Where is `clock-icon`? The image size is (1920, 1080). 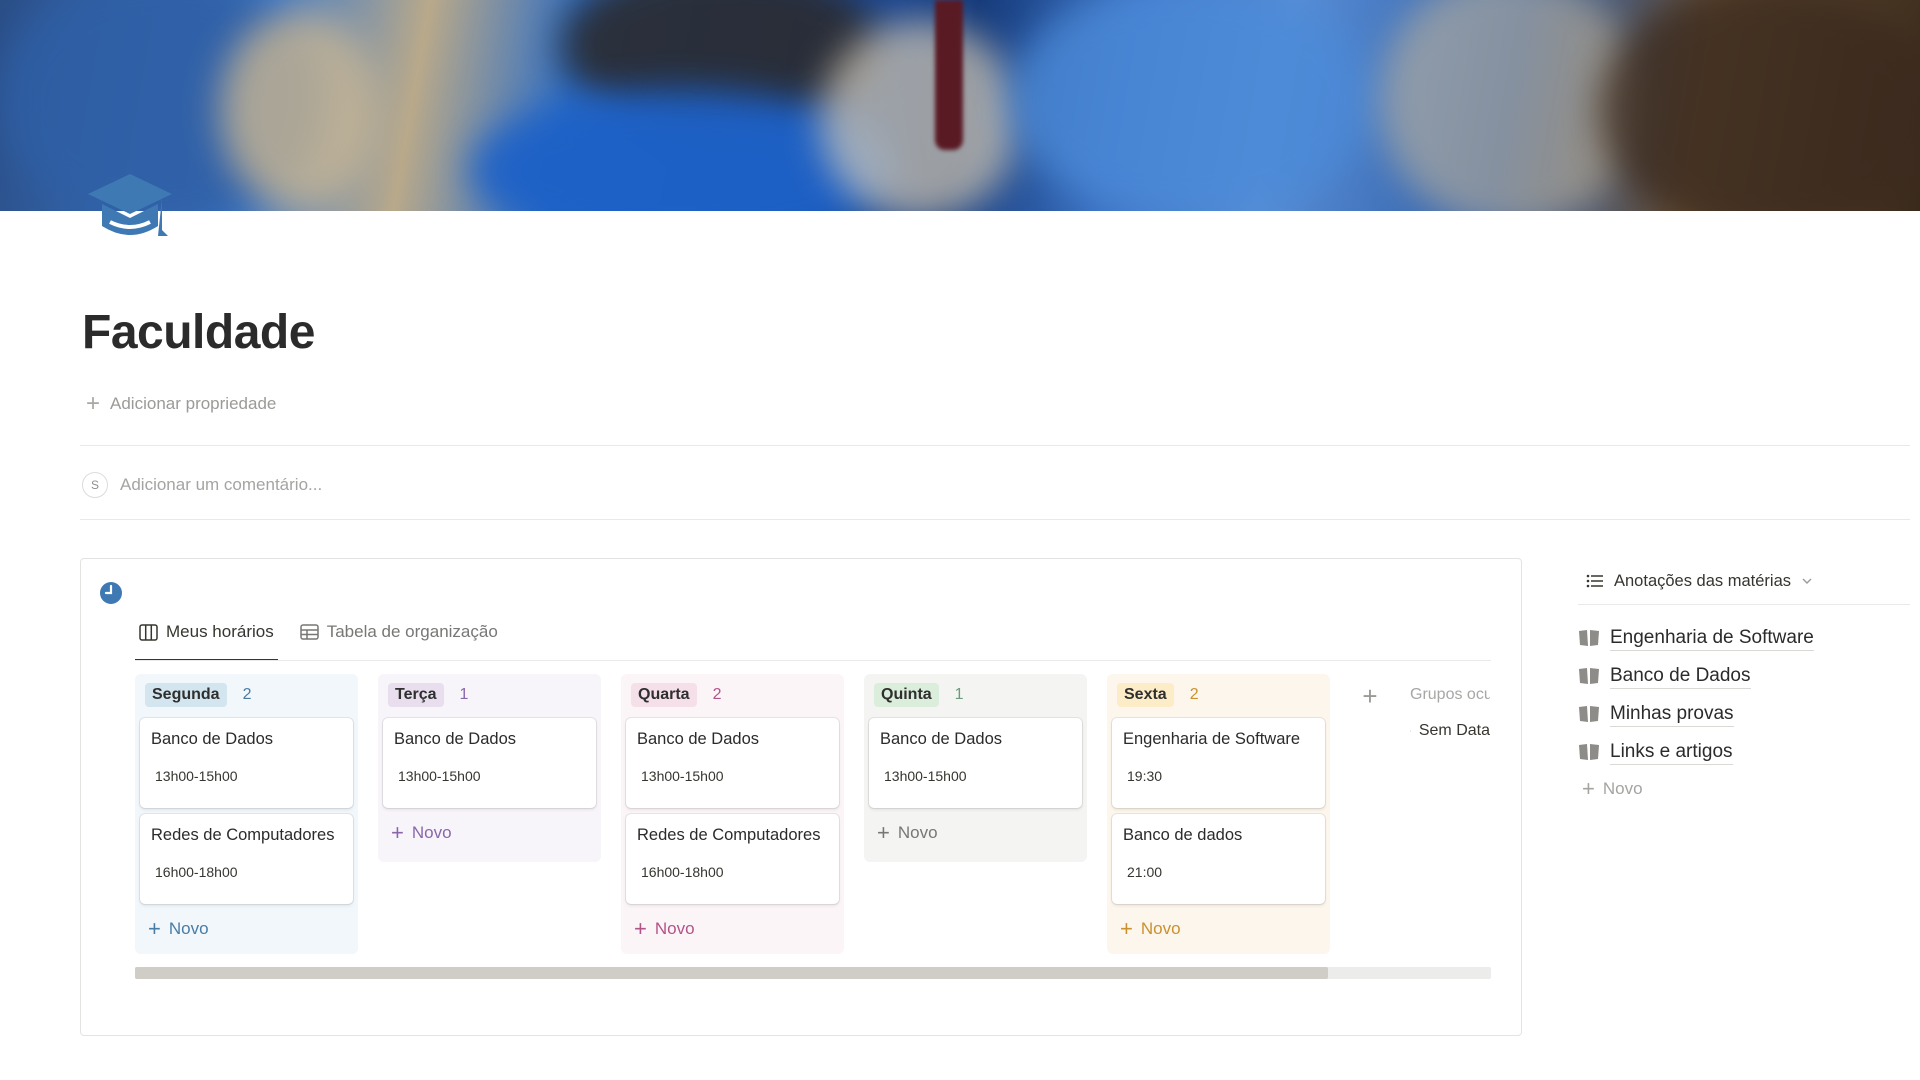
clock-icon is located at coordinates (111, 593).